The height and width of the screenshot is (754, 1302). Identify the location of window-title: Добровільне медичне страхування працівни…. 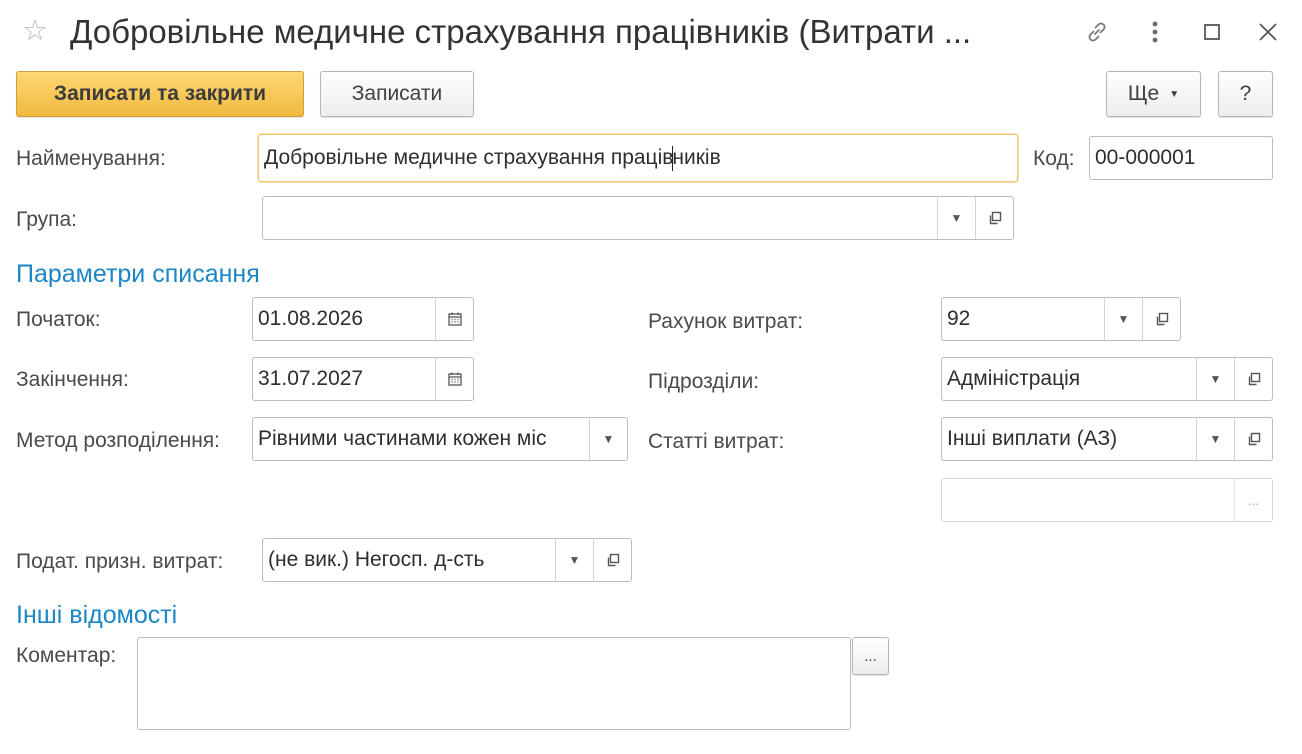
(521, 31).